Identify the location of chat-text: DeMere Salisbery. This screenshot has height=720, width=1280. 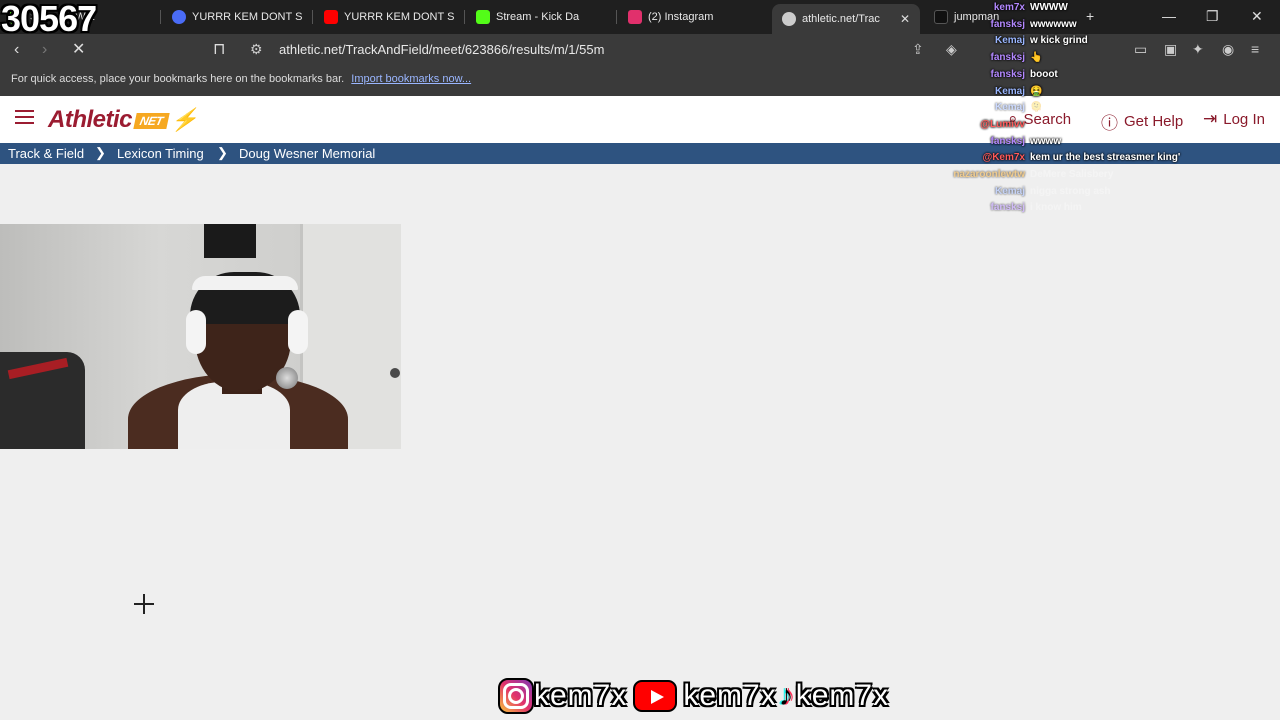
(1072, 174).